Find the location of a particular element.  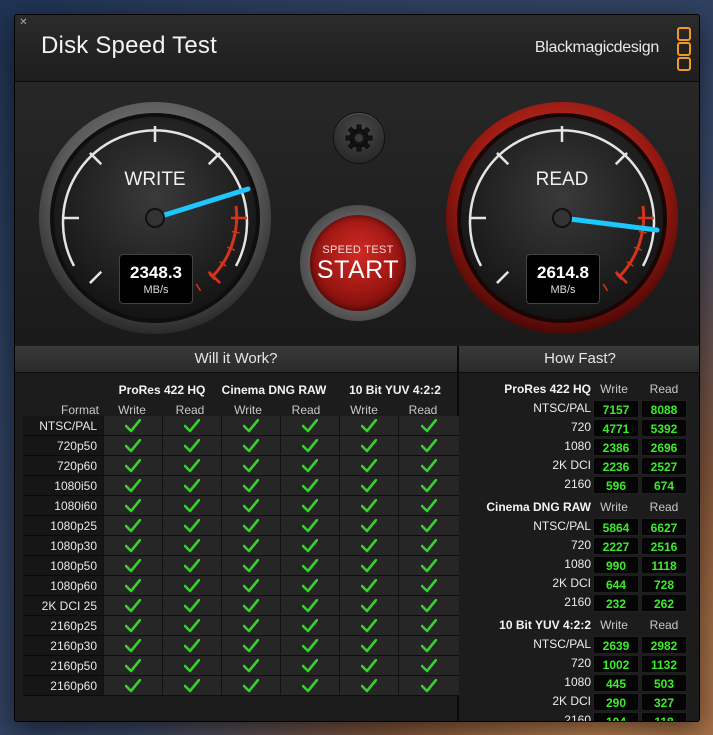

yuv-read-header: Read is located at coordinates (423, 410).